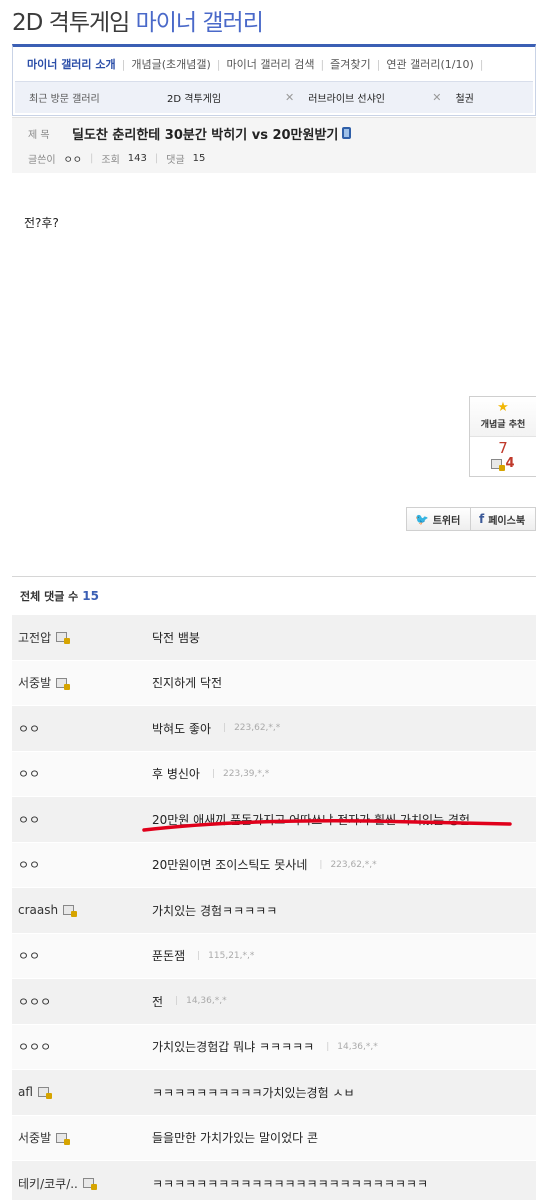  Describe the element at coordinates (344, 956) in the screenshot. I see `comment-text: 푼돈잼 115,21,*,*` at that location.